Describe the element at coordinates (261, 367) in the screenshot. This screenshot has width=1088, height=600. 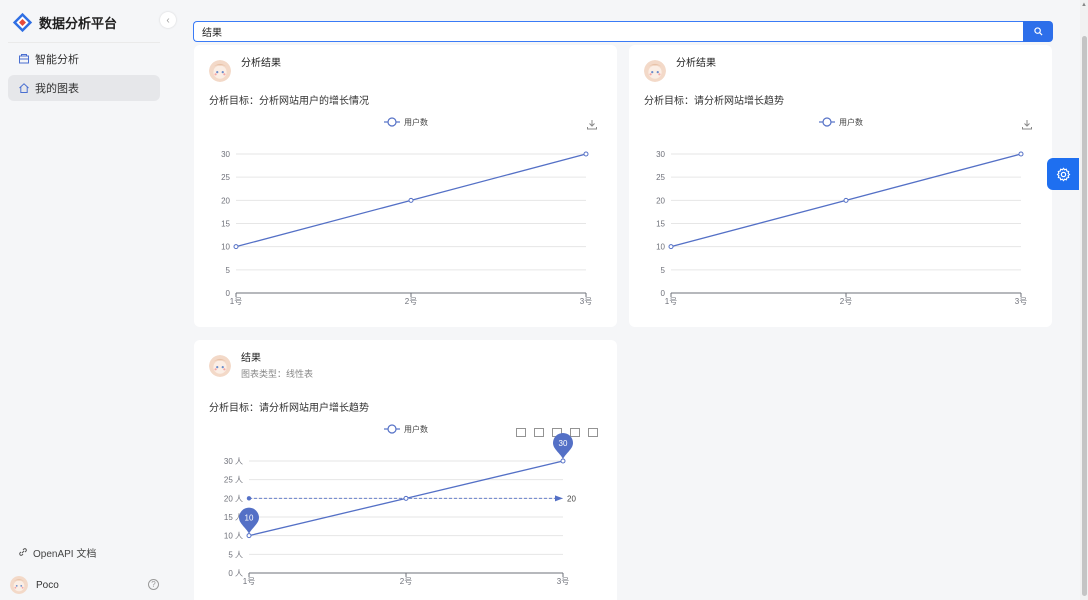
I see `card-header: 结果 图表类型：线性表` at that location.